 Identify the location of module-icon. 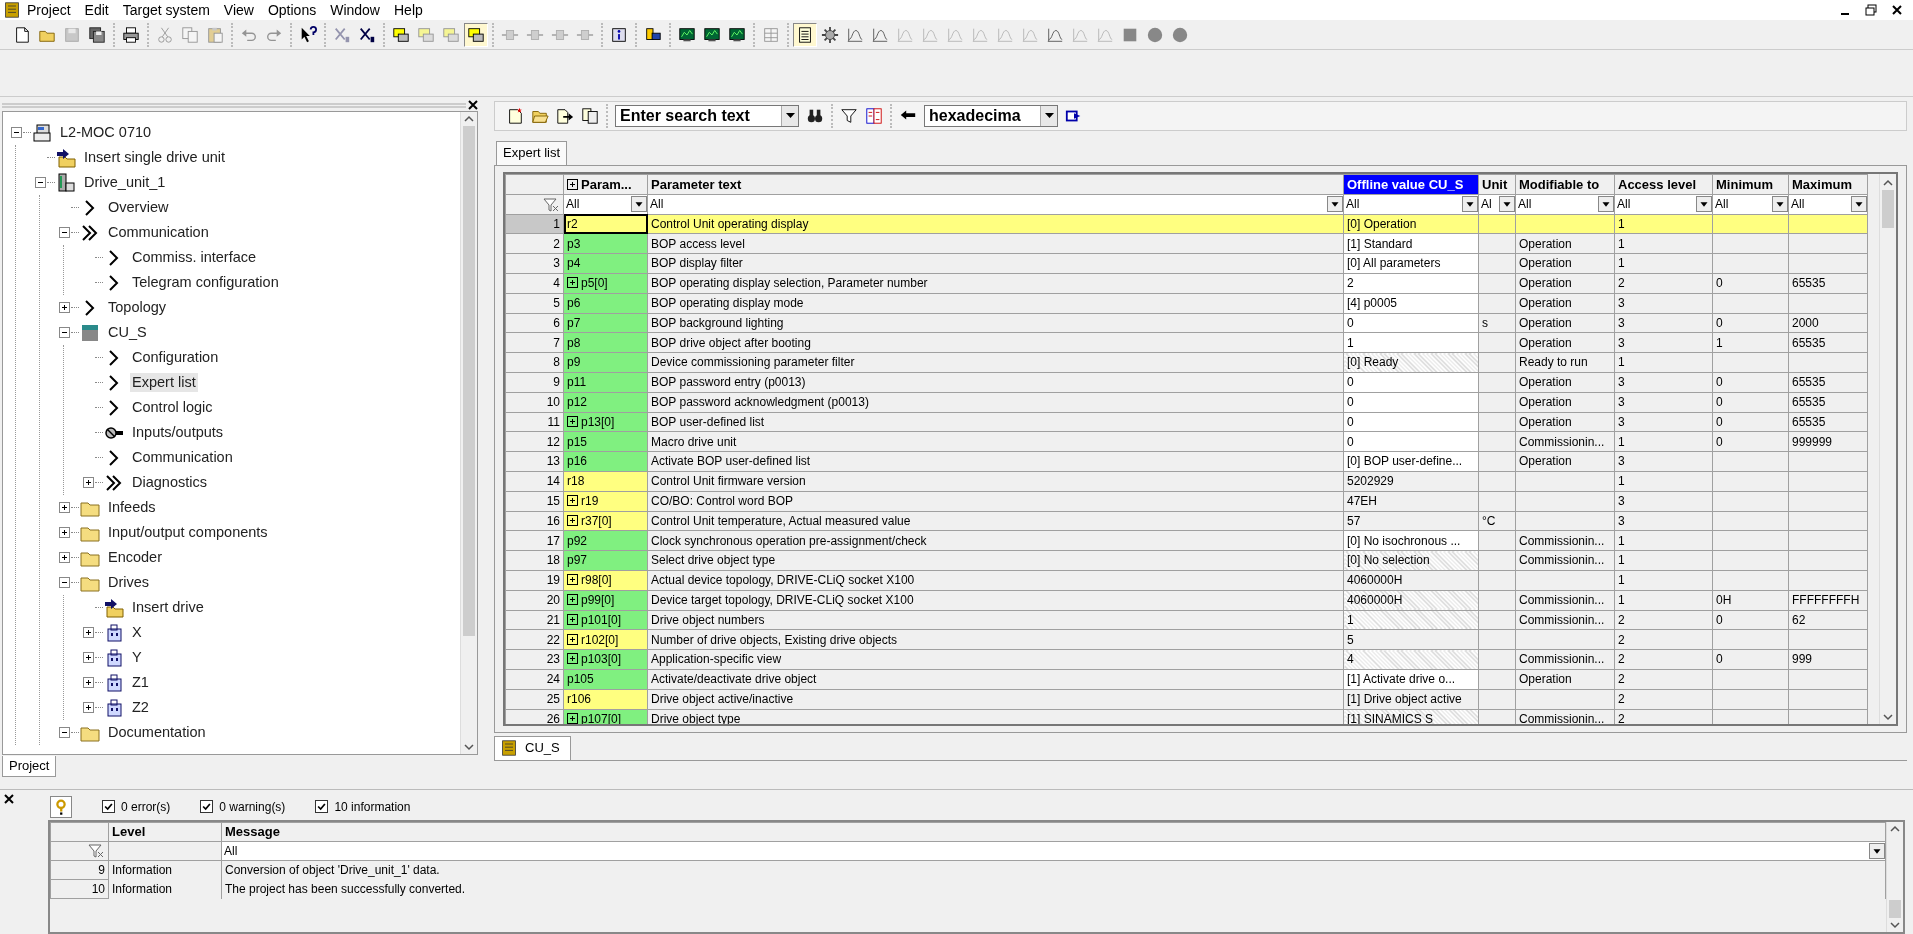
(476, 34).